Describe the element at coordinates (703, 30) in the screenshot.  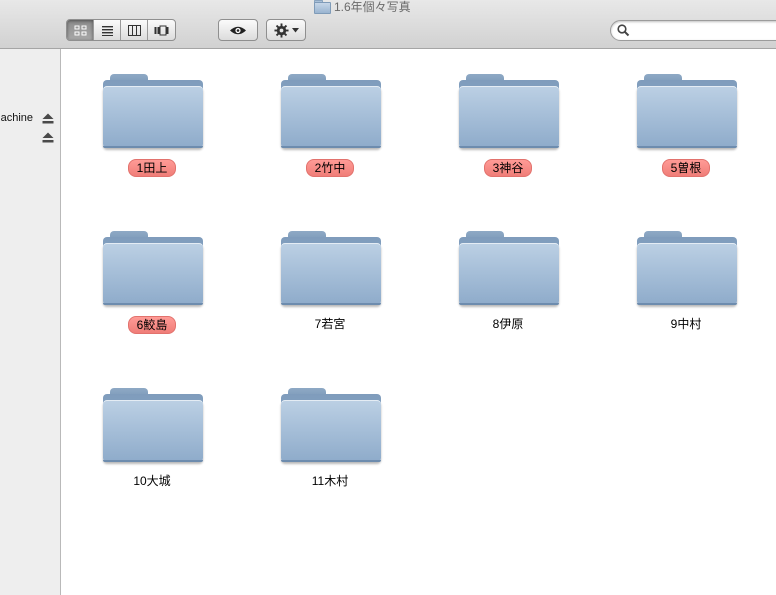
I see `search-input` at that location.